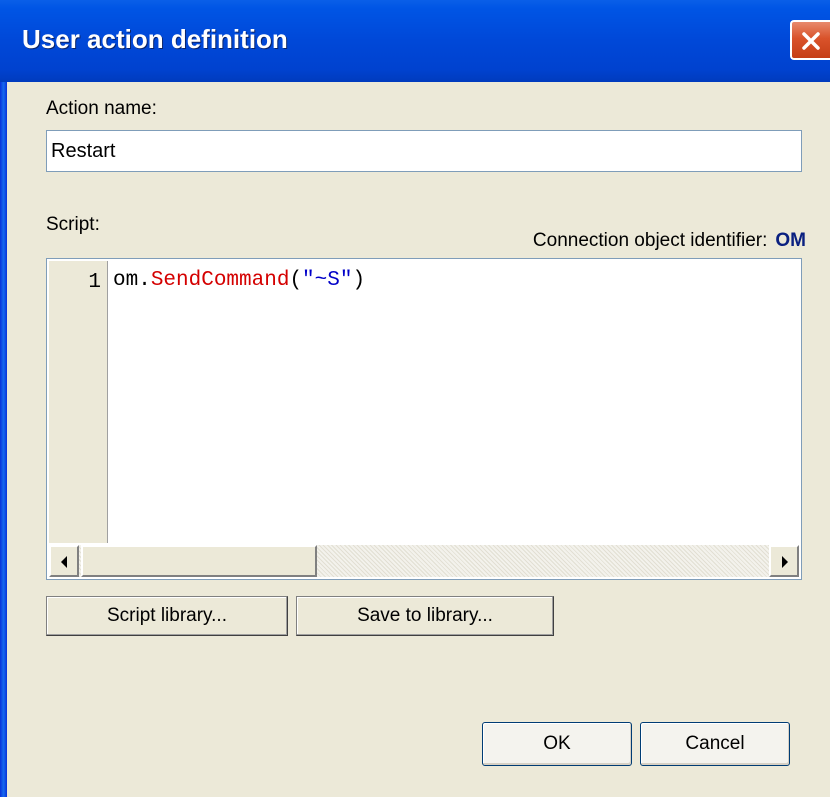  I want to click on code-line: om.SendCommand("~S"), so click(239, 280).